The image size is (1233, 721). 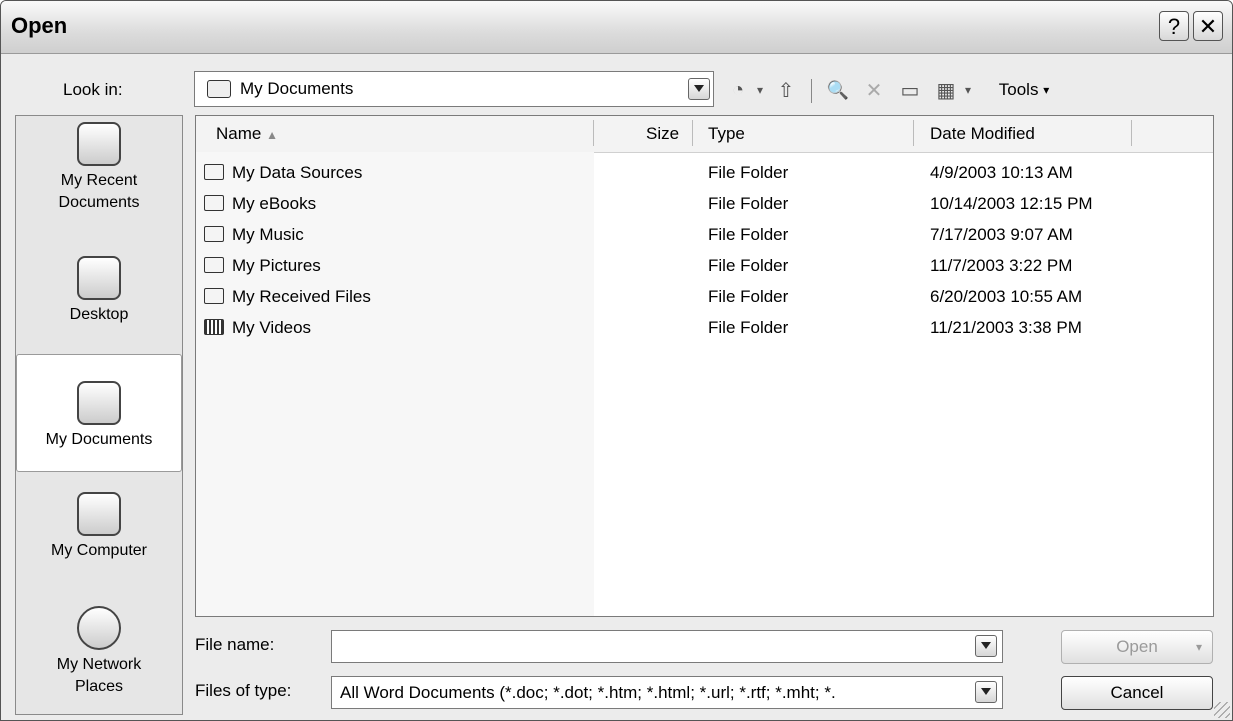 I want to click on file-name: My Music, so click(x=268, y=234).